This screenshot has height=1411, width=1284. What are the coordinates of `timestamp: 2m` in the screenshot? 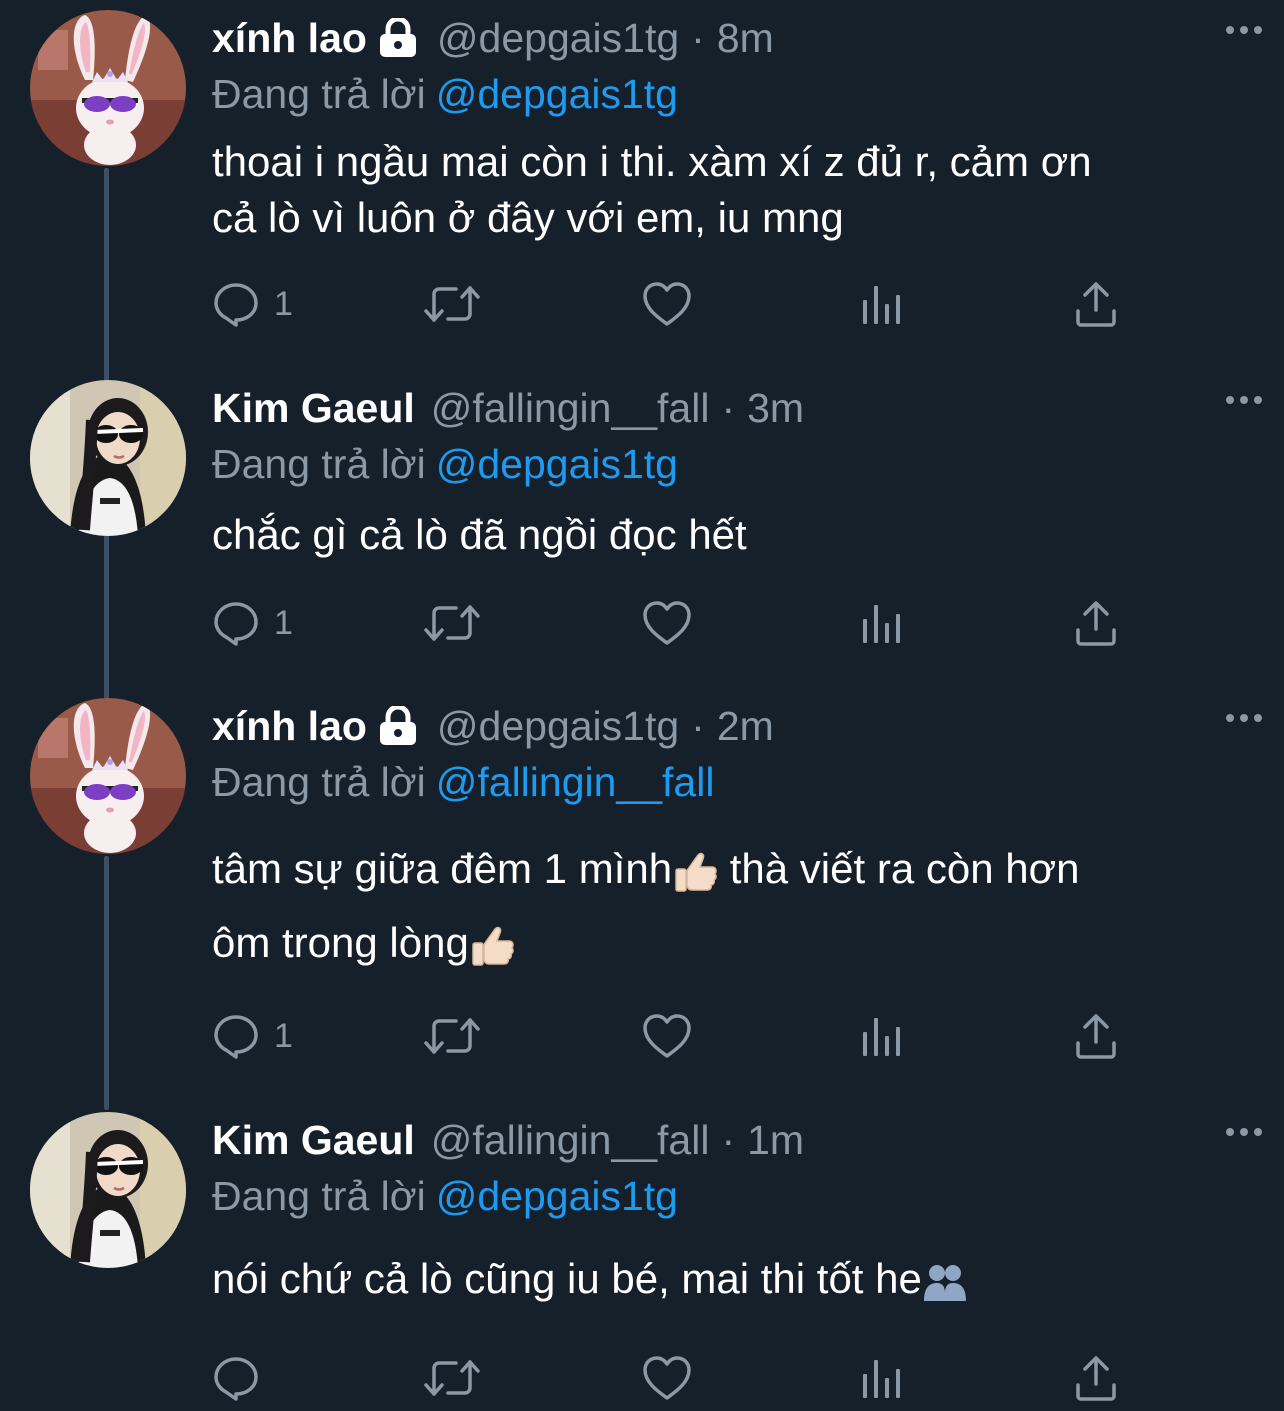 It's located at (745, 726).